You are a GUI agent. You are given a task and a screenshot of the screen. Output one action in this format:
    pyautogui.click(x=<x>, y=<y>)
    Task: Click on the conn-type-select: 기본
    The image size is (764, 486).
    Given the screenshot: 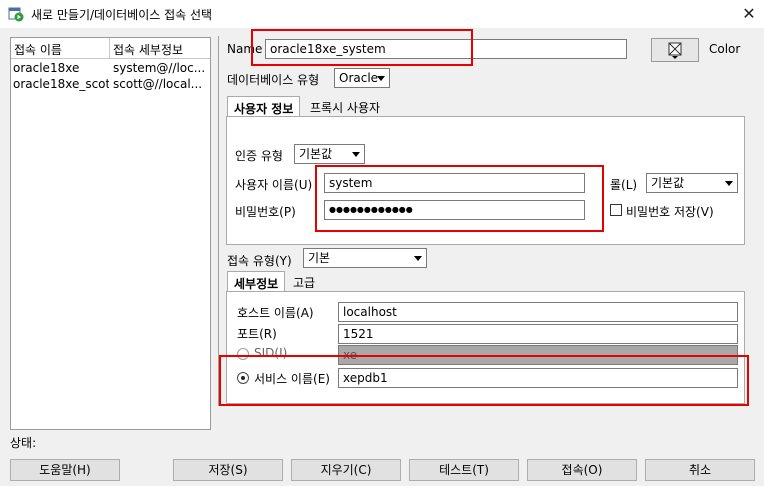 What is the action you would take?
    pyautogui.click(x=365, y=258)
    